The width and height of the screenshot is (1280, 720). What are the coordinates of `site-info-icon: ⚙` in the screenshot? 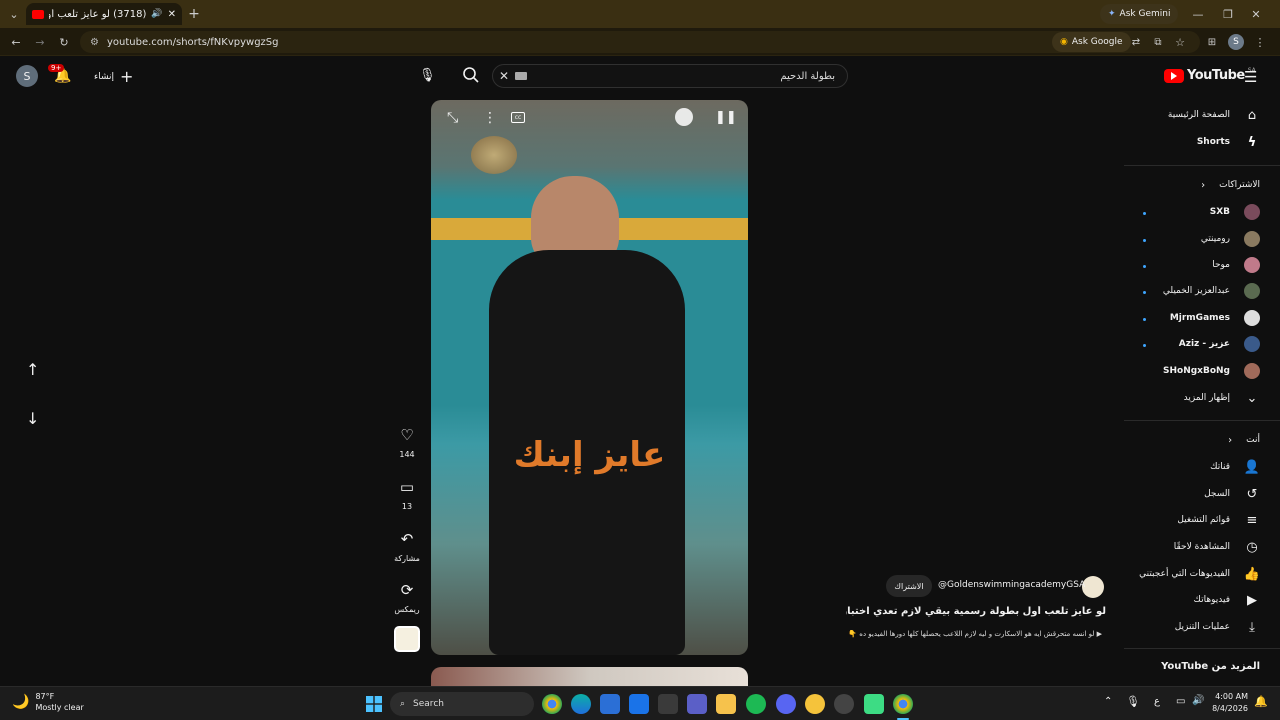 It's located at (94, 42).